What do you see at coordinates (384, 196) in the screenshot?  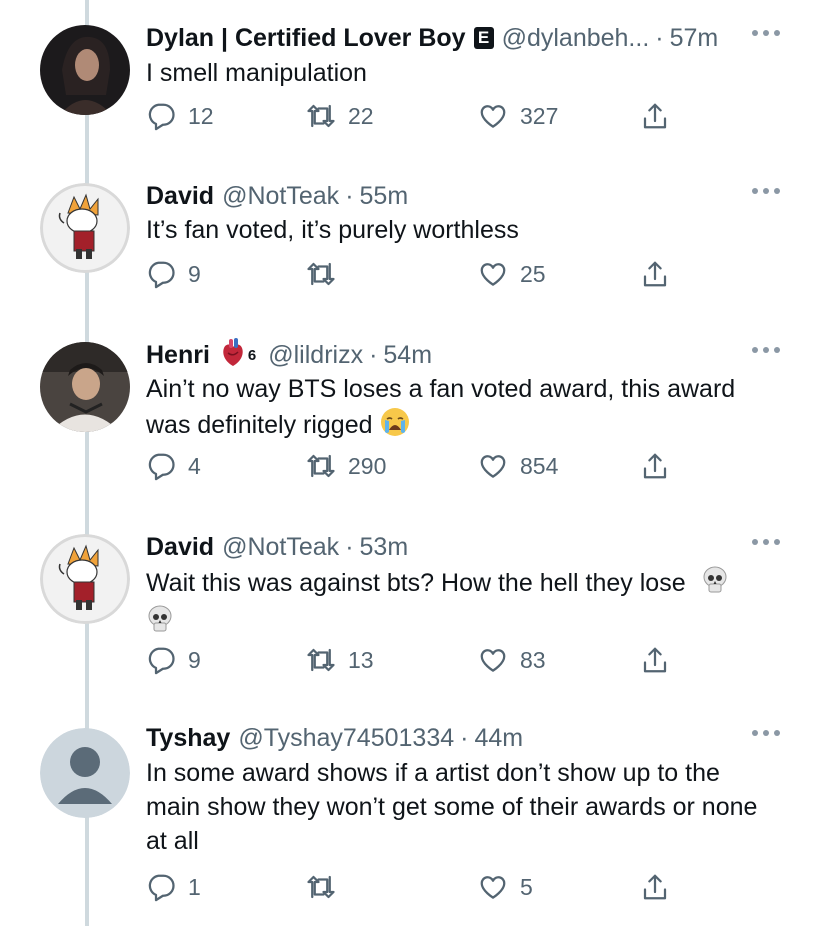 I see `timestamp: 55m` at bounding box center [384, 196].